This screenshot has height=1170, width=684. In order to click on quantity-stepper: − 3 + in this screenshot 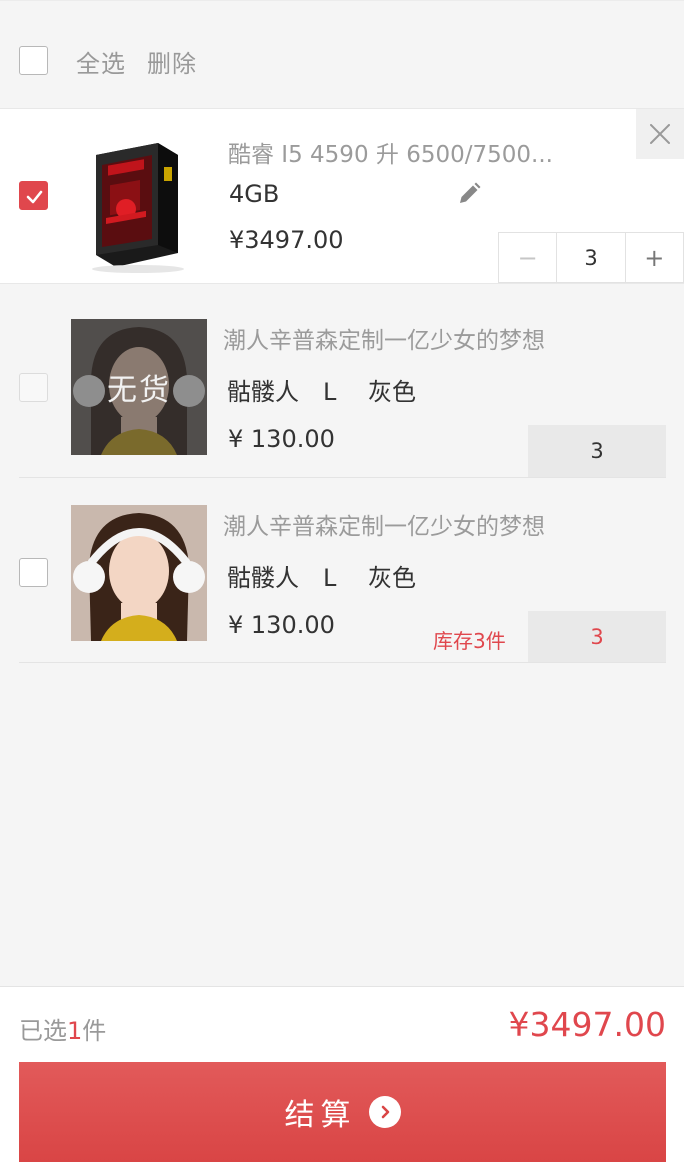, I will do `click(591, 257)`.